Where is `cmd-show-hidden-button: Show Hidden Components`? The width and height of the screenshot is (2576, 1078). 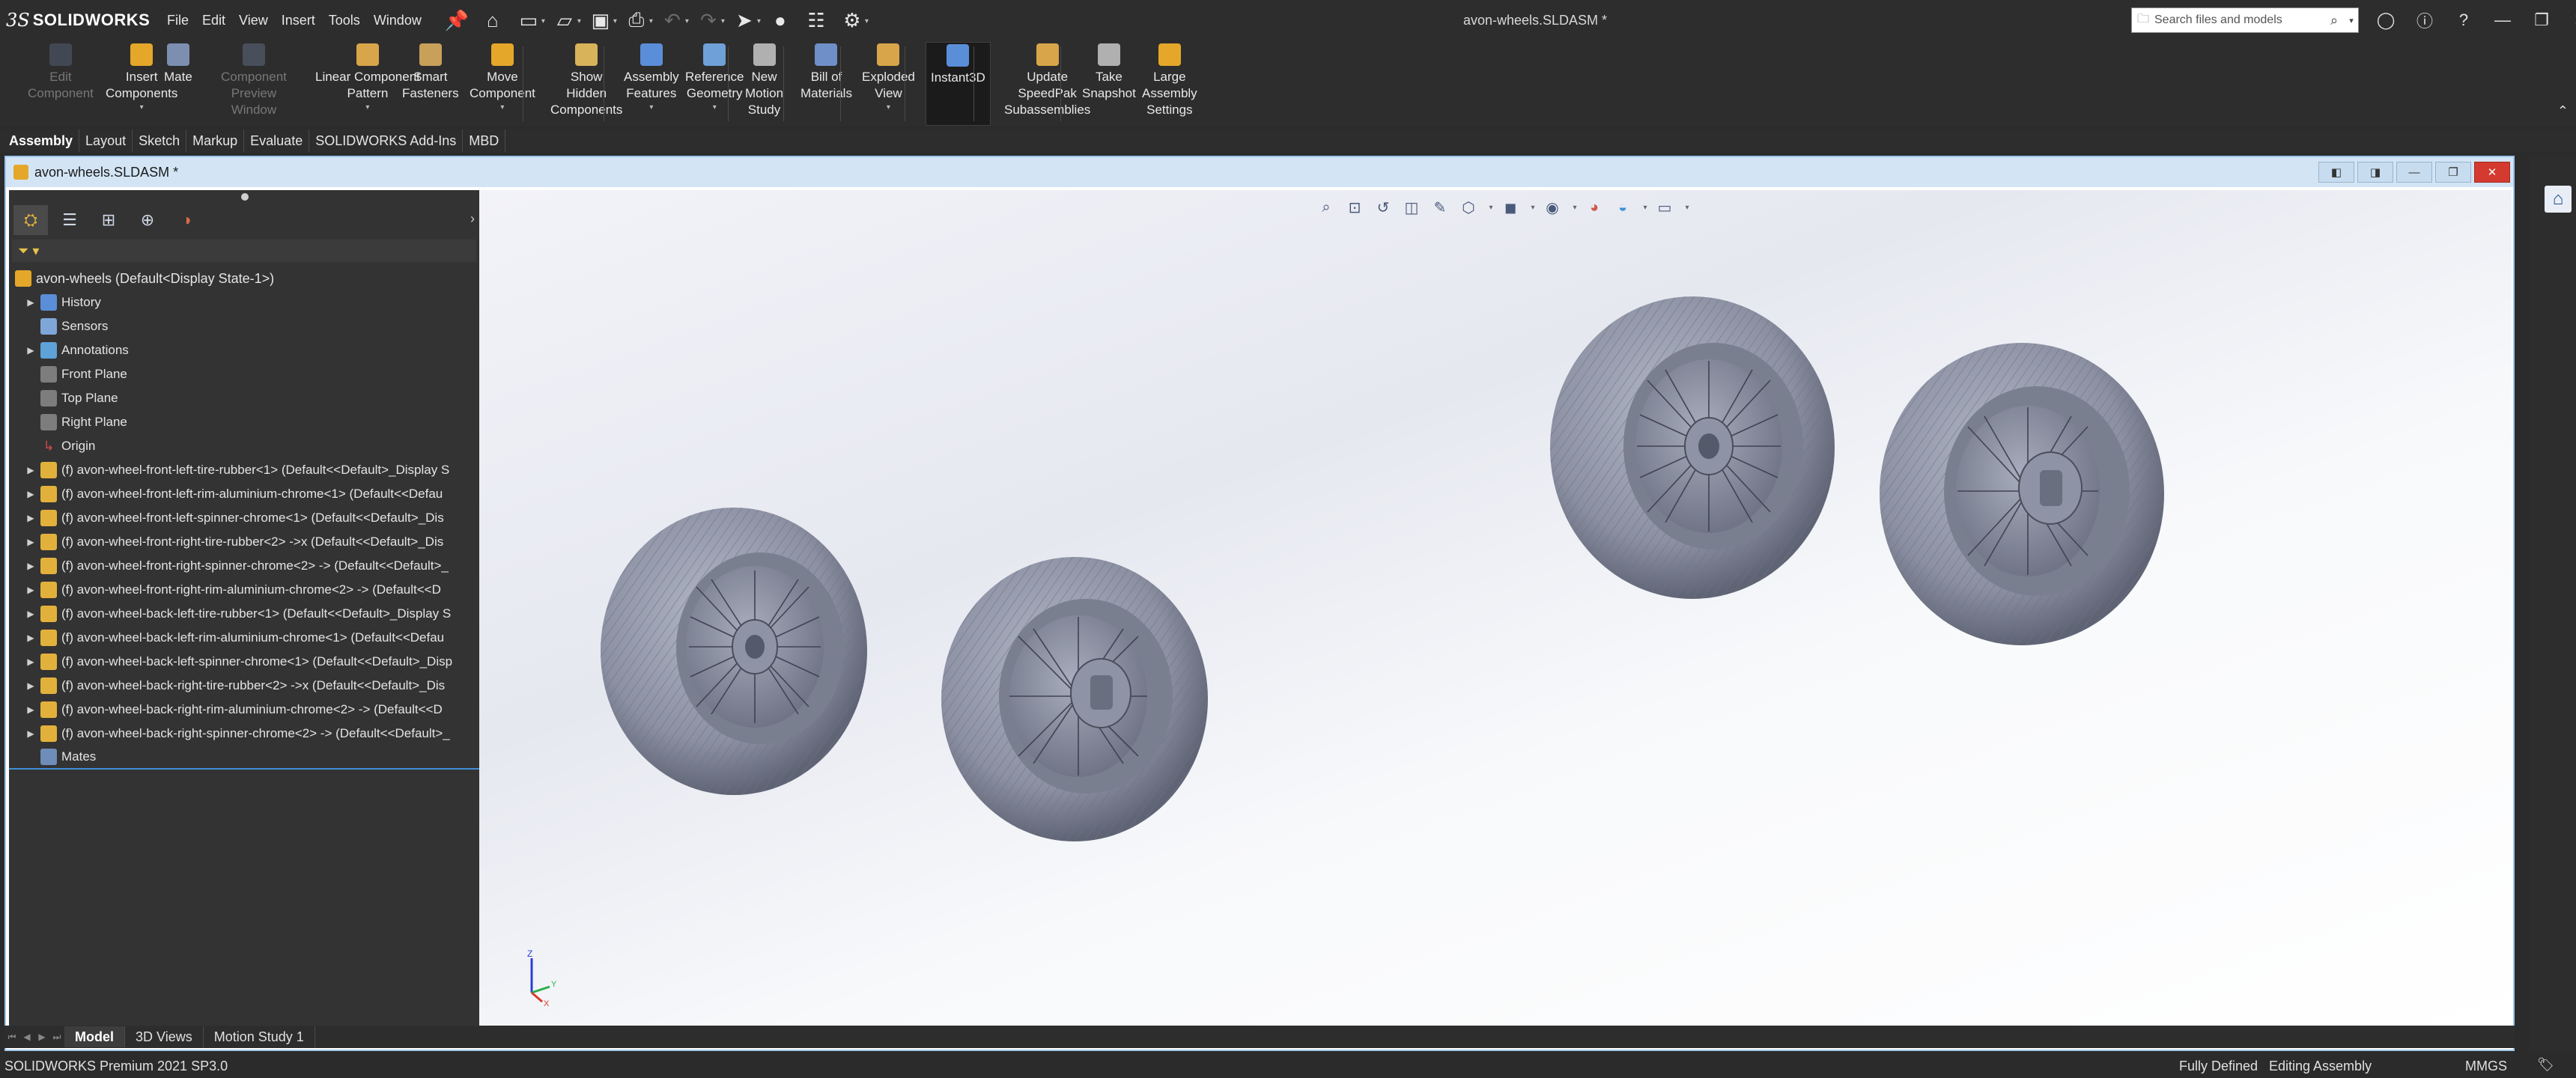 cmd-show-hidden-button: Show Hidden Components is located at coordinates (586, 80).